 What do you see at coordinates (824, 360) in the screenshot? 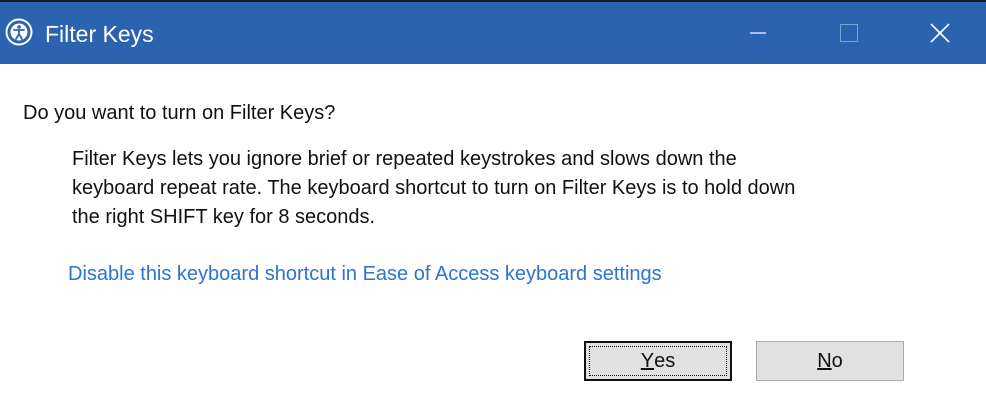
I see `no-button-mnemonic: N` at bounding box center [824, 360].